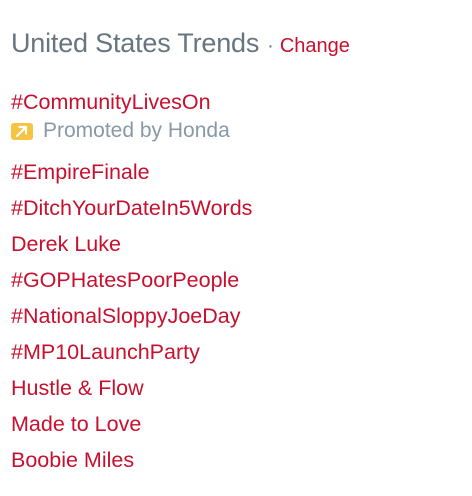 The height and width of the screenshot is (496, 472). I want to click on trend-item: Made to Love, so click(236, 424).